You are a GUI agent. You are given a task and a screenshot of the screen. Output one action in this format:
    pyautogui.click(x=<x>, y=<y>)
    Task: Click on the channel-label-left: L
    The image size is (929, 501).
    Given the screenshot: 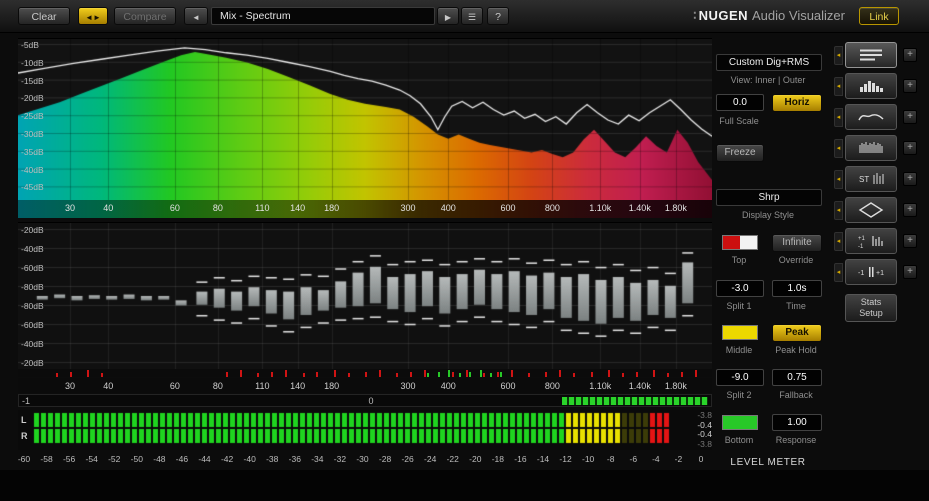 What is the action you would take?
    pyautogui.click(x=24, y=420)
    